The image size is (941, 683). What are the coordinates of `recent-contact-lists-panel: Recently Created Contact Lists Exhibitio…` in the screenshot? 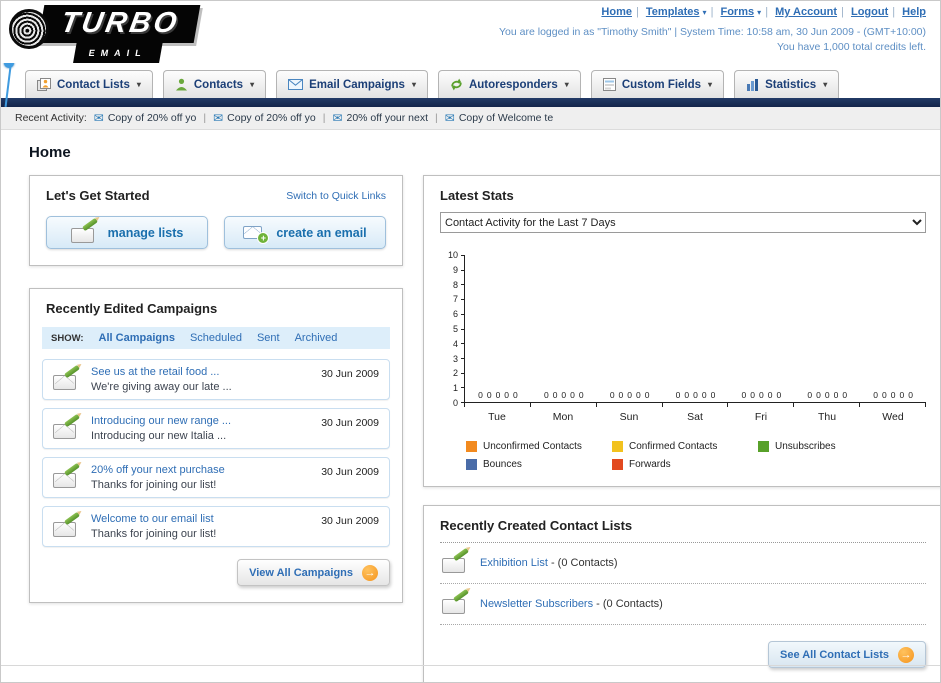 It's located at (681, 593).